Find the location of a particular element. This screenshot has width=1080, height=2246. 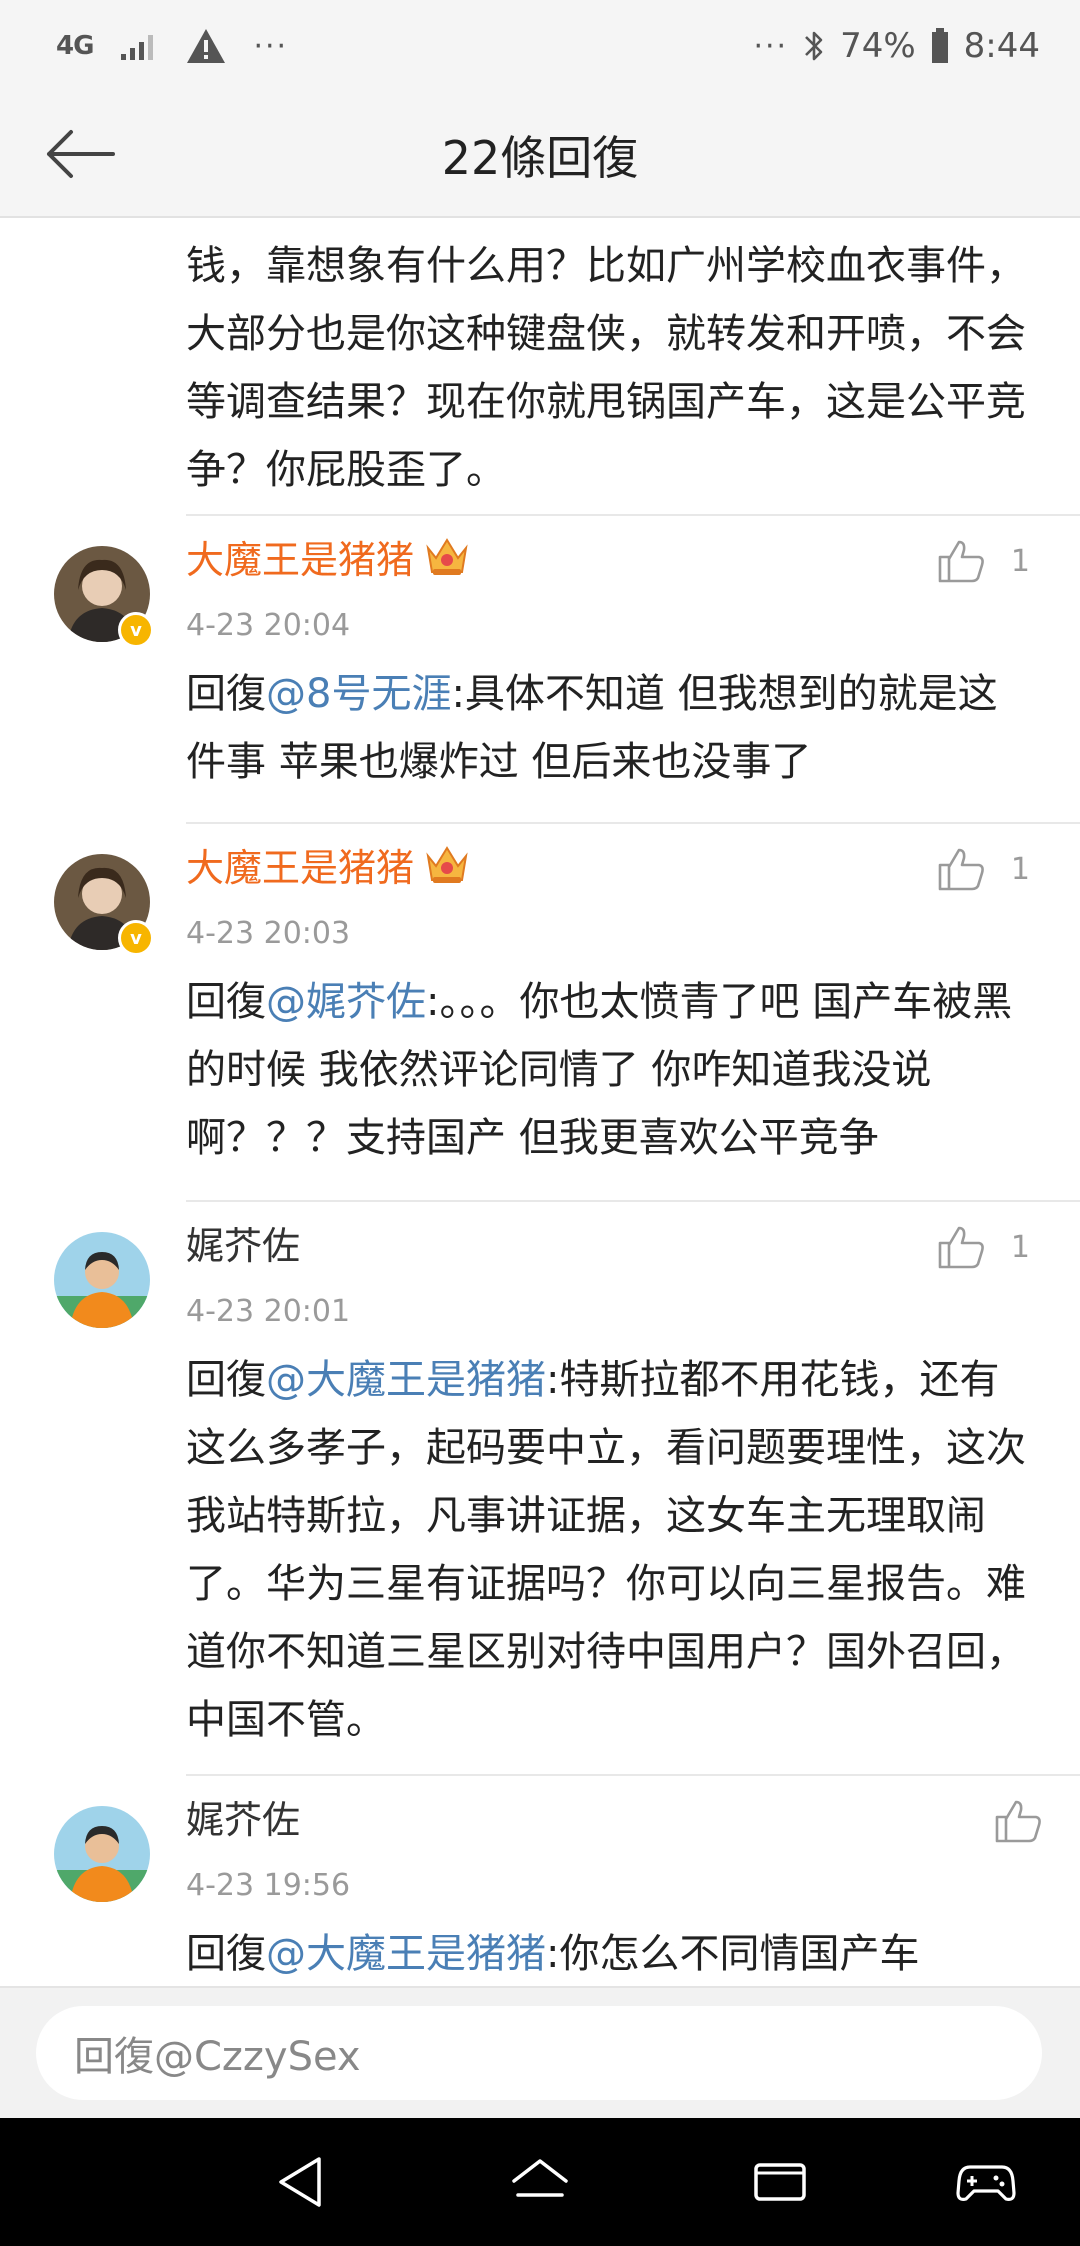

reply-bar: 回復@CzzySex is located at coordinates (540, 2053).